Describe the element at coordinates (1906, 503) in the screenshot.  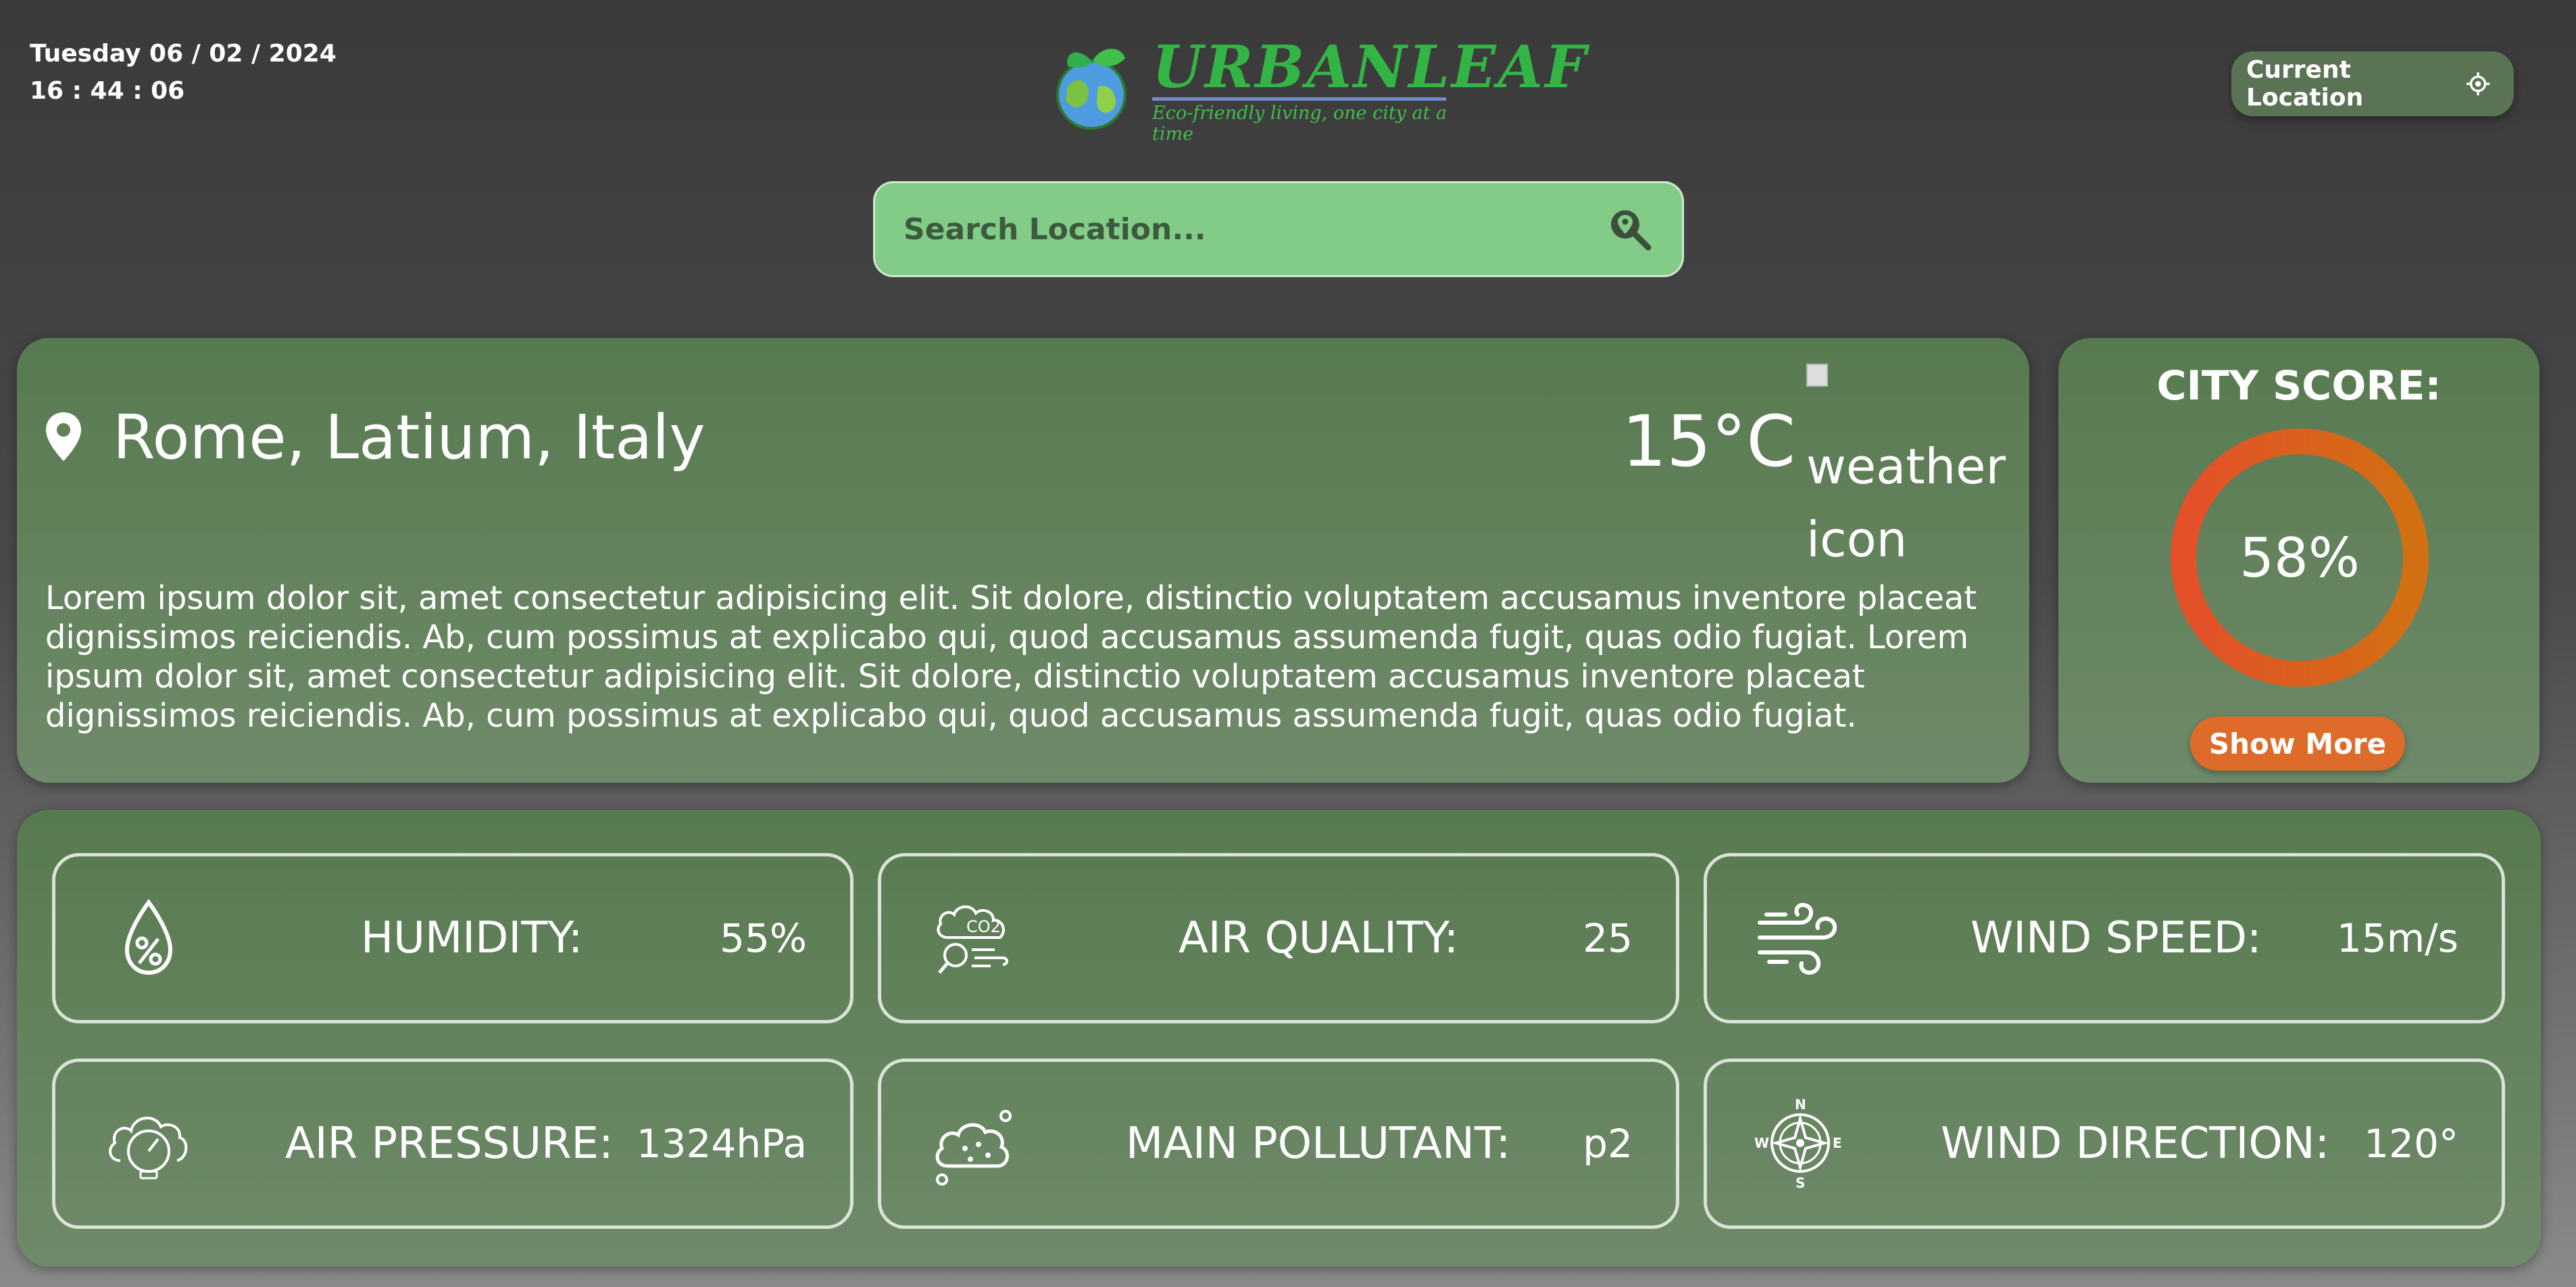
I see `weather-icon-alt: weather icon` at that location.